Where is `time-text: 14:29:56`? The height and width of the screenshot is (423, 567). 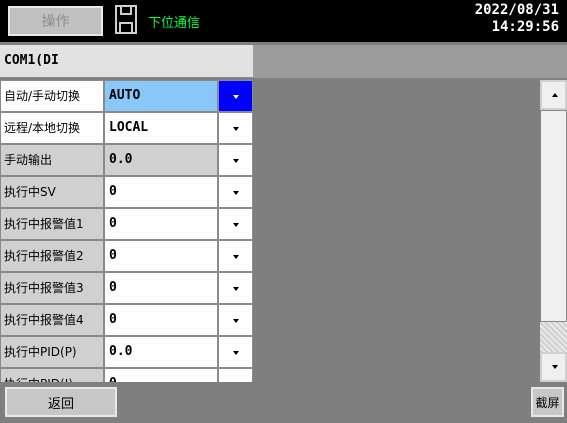 time-text: 14:29:56 is located at coordinates (525, 27).